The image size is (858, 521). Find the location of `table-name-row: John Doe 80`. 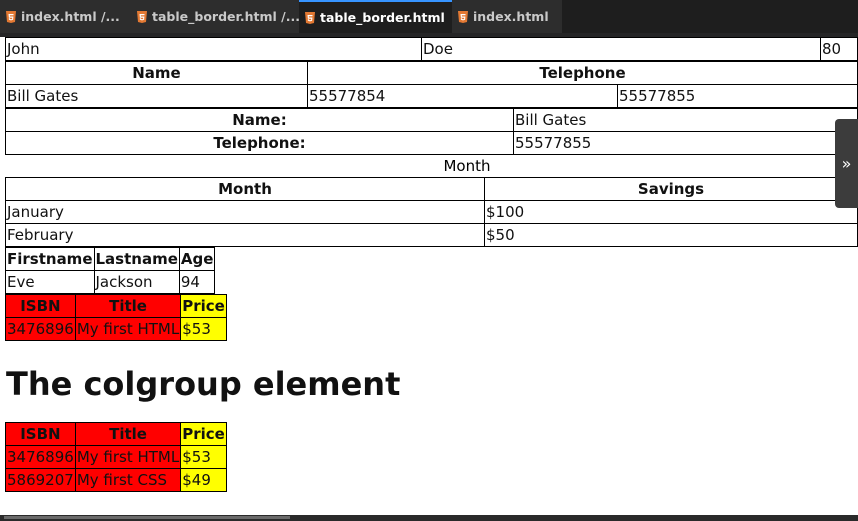

table-name-row: John Doe 80 is located at coordinates (431, 49).